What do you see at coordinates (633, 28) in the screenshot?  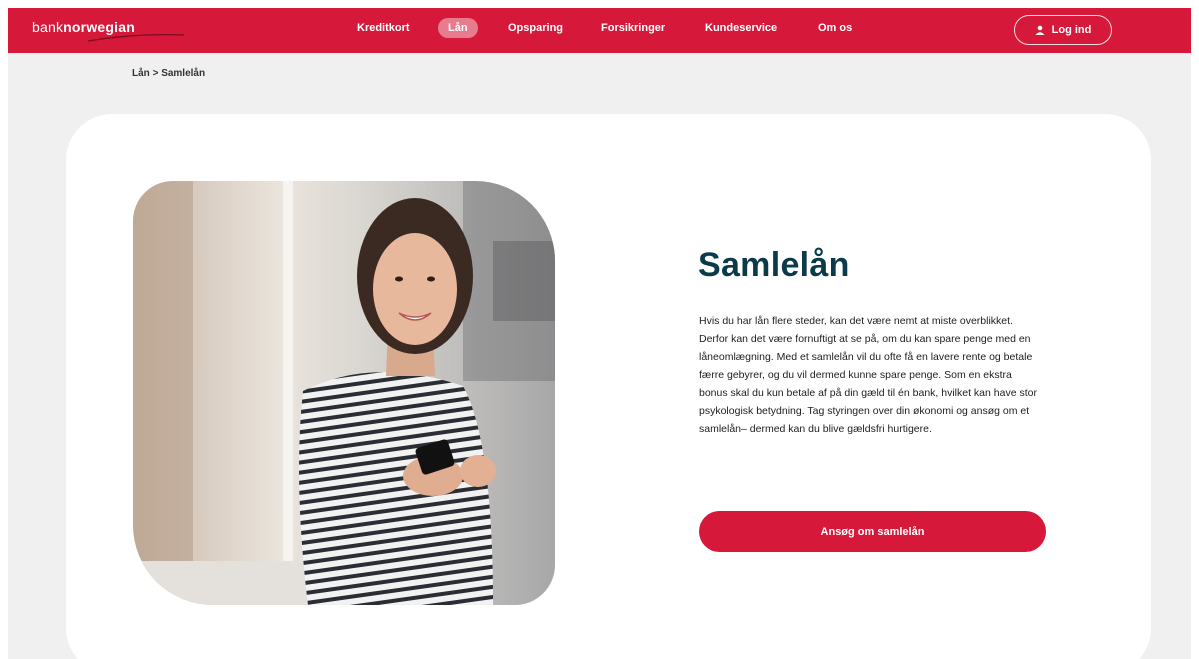 I see `nav-item-forsikringer: Forsikringer` at bounding box center [633, 28].